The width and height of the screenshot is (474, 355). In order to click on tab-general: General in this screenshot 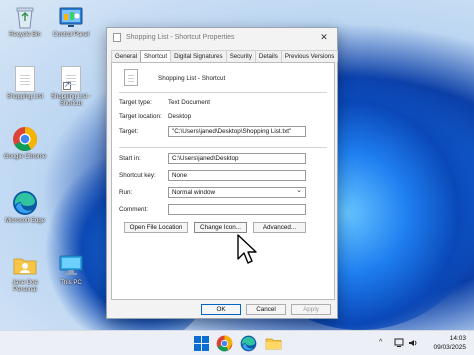, I will do `click(126, 56)`.